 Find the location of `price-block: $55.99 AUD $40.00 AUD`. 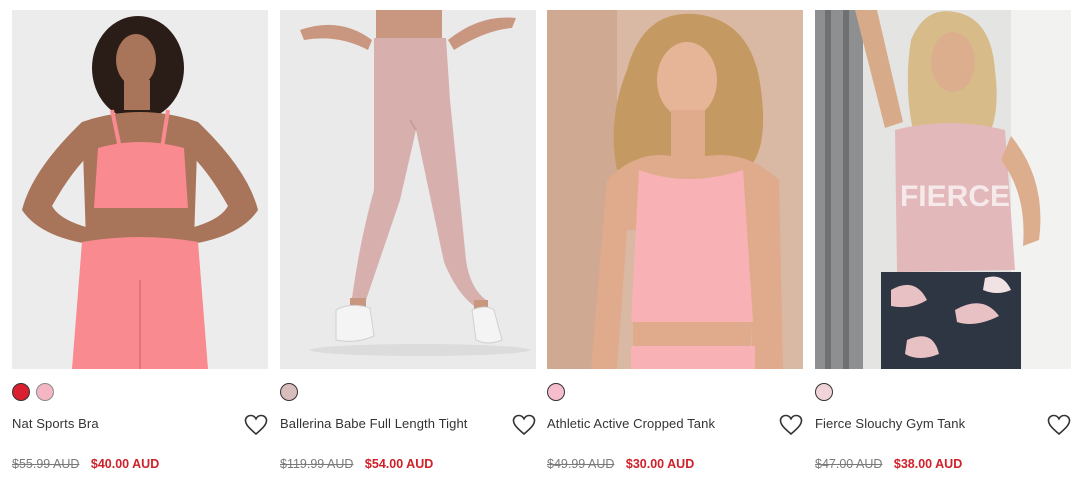

price-block: $55.99 AUD $40.00 AUD is located at coordinates (85, 464).